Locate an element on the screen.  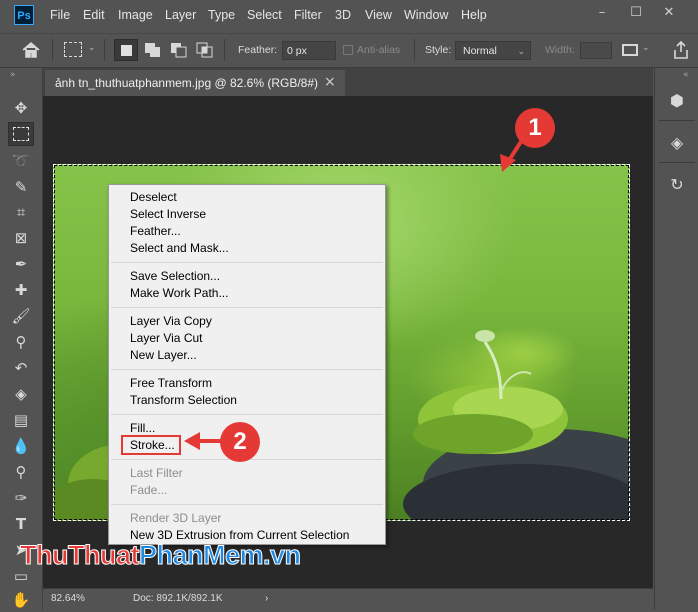
watermark-part4: .vn is located at coordinates (282, 555).